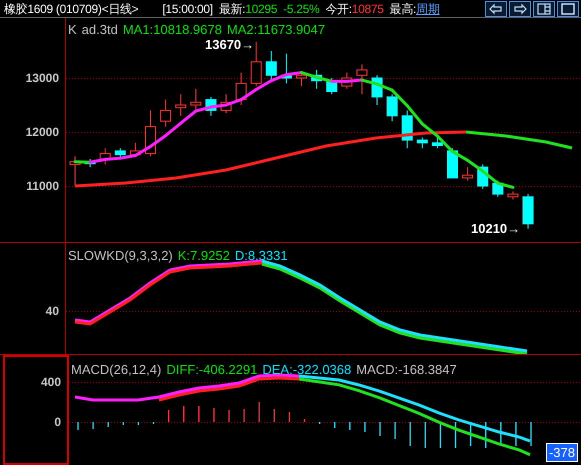 The image size is (581, 465). Describe the element at coordinates (229, 44) in the screenshot. I see `high-price-marker: 13670→` at that location.